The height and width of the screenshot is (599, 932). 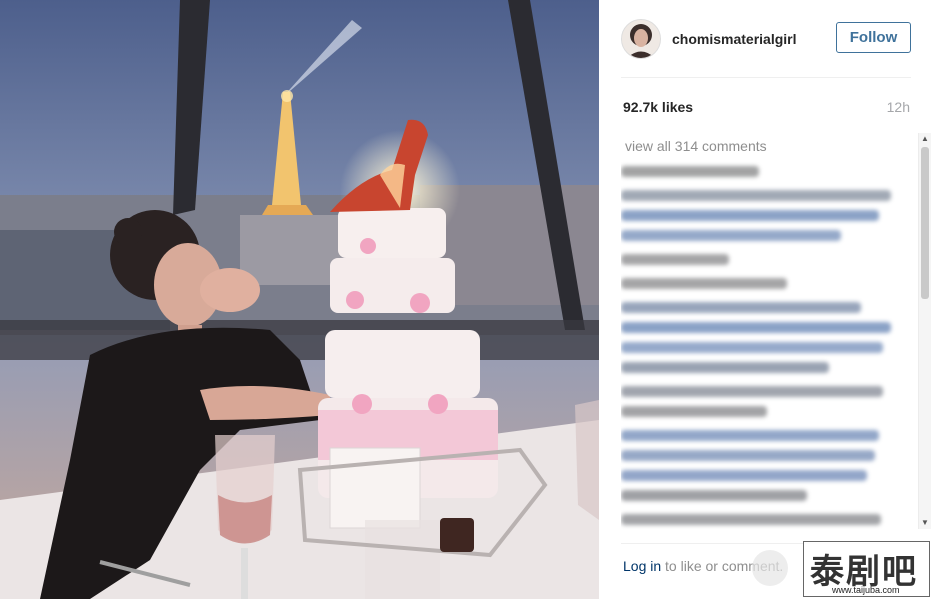 I want to click on follow-button: Follow, so click(x=873, y=37).